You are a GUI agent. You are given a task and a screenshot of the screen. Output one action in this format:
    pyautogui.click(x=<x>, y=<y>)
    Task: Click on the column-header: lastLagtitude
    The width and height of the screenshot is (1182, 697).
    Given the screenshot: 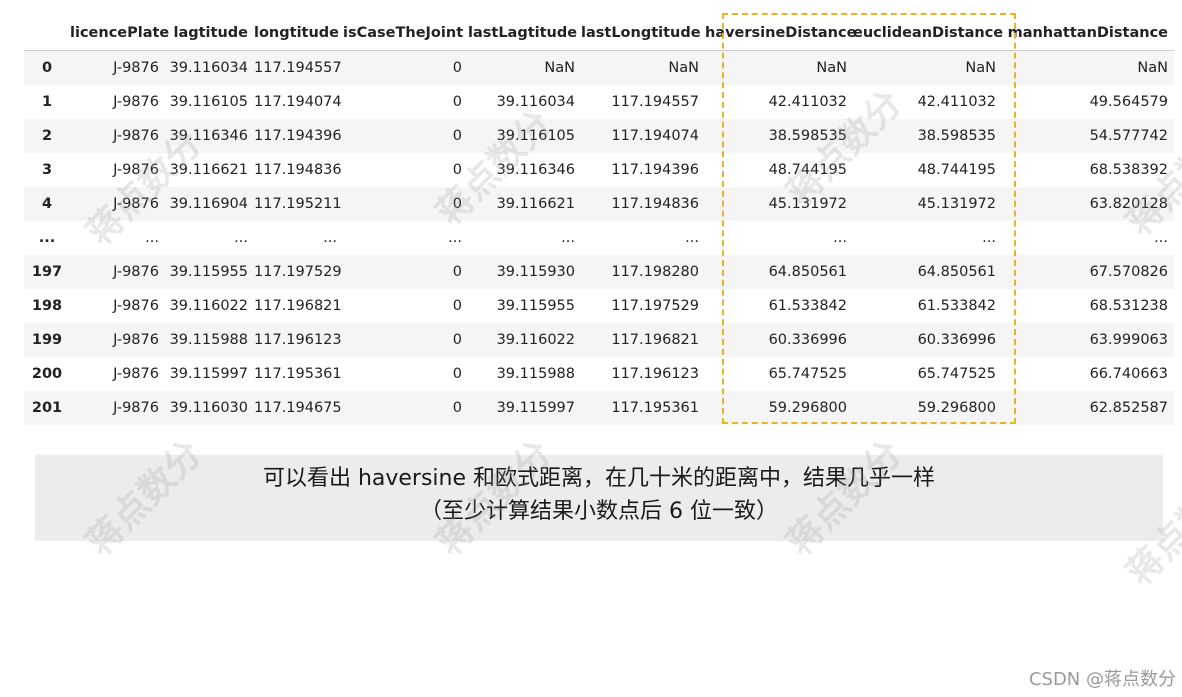 What is the action you would take?
    pyautogui.click(x=524, y=33)
    